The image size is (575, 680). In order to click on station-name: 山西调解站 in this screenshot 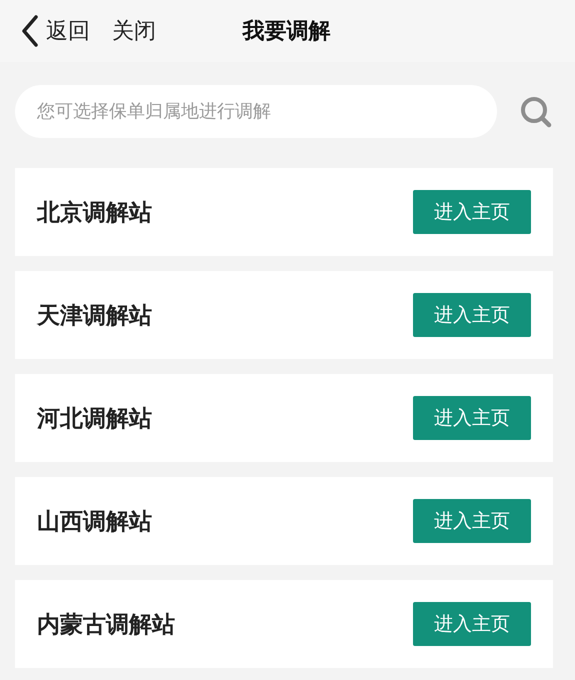, I will do `click(94, 522)`.